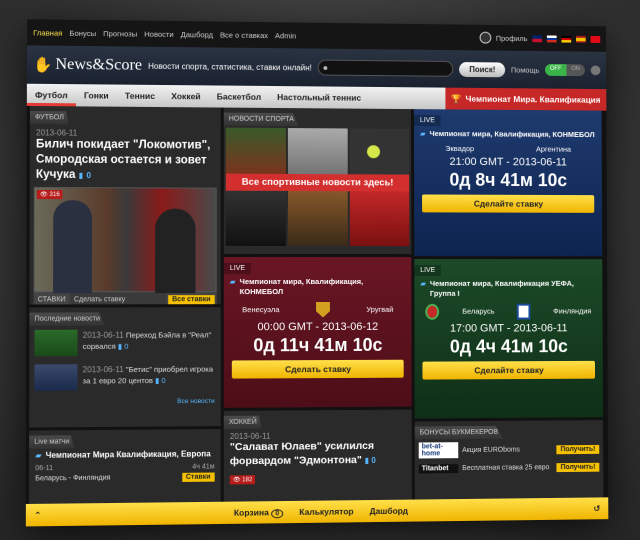 This screenshot has height=540, width=640. I want to click on section-title: БОНУСЫ БУКМЕКЕРОВ, so click(459, 433).